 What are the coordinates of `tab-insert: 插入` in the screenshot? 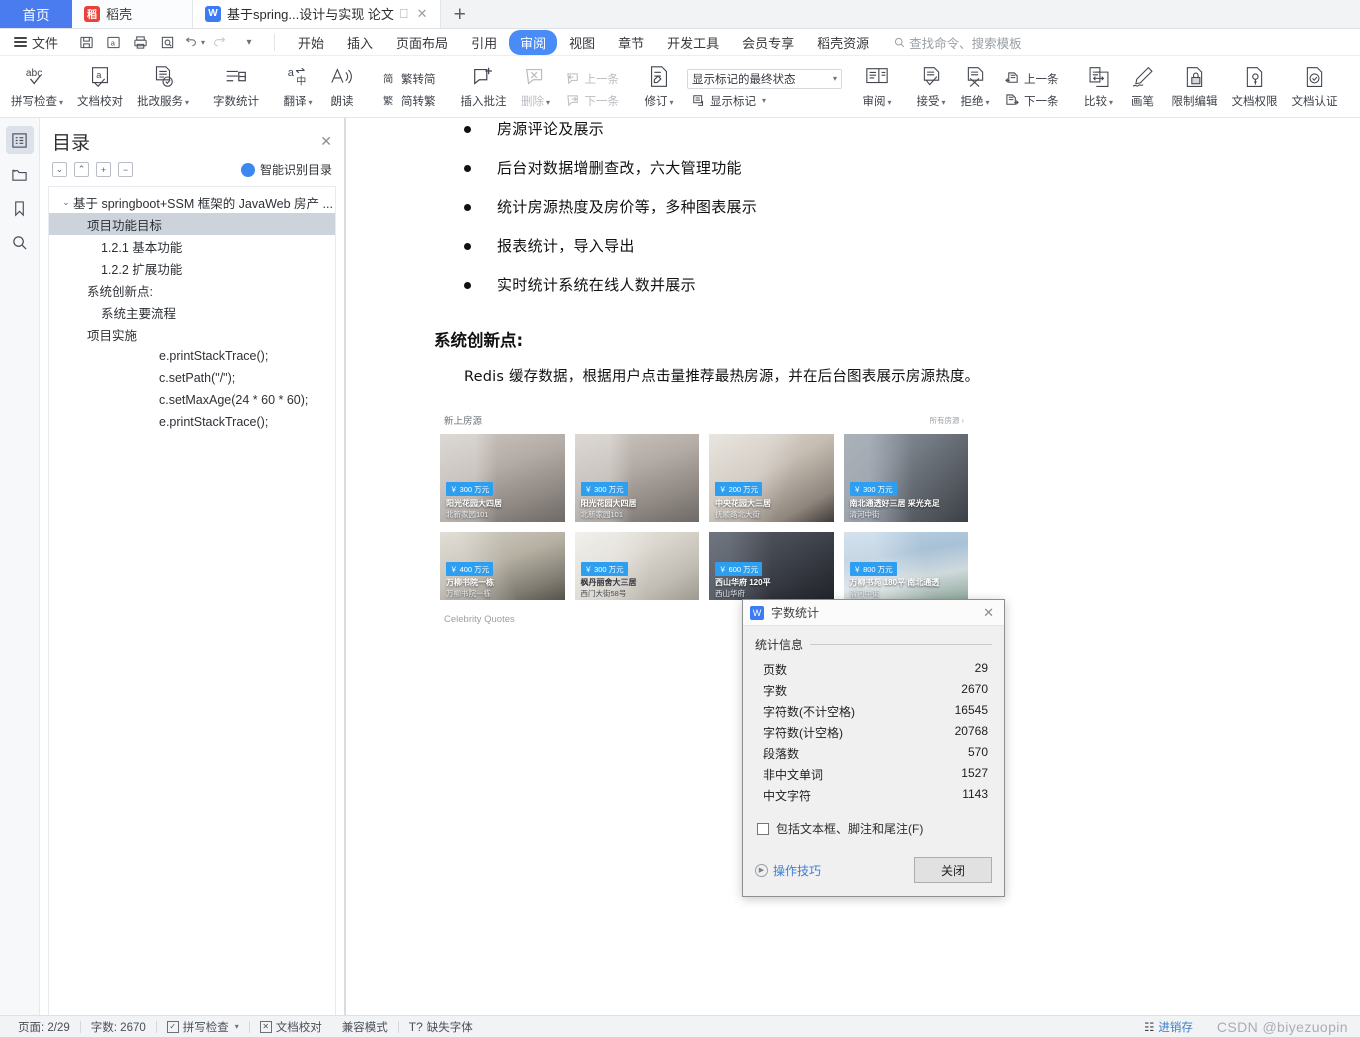 It's located at (360, 42).